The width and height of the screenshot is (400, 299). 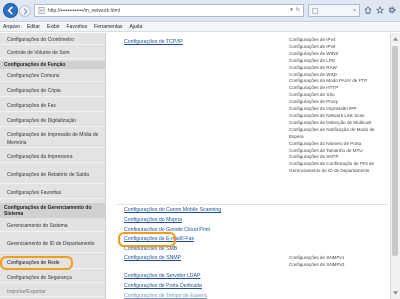 What do you see at coordinates (334, 10) in the screenshot?
I see `browser-tab: ×` at bounding box center [334, 10].